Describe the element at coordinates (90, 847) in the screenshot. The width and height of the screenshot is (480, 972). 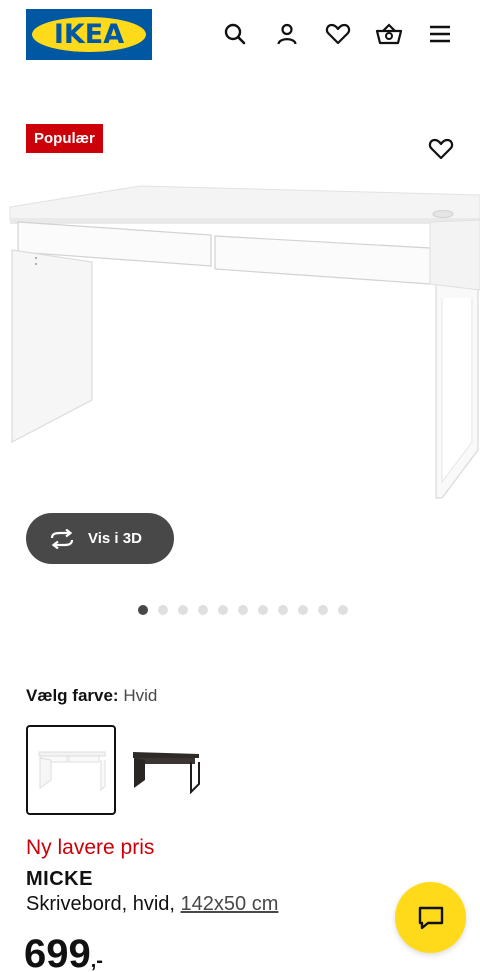
I see `new-lower-price-label: Ny lavere pris` at that location.